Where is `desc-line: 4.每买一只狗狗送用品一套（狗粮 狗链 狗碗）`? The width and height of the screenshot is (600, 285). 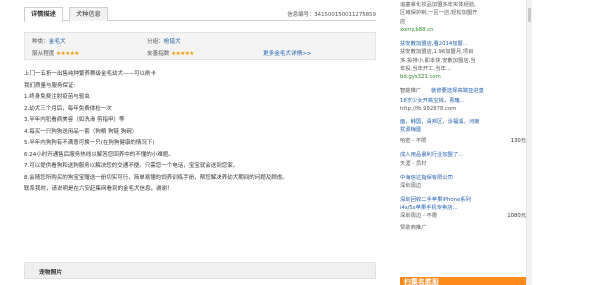
desc-line: 4.每买一只狗狗送用品一套（狗粮 狗链 狗碗） is located at coordinates (81, 131).